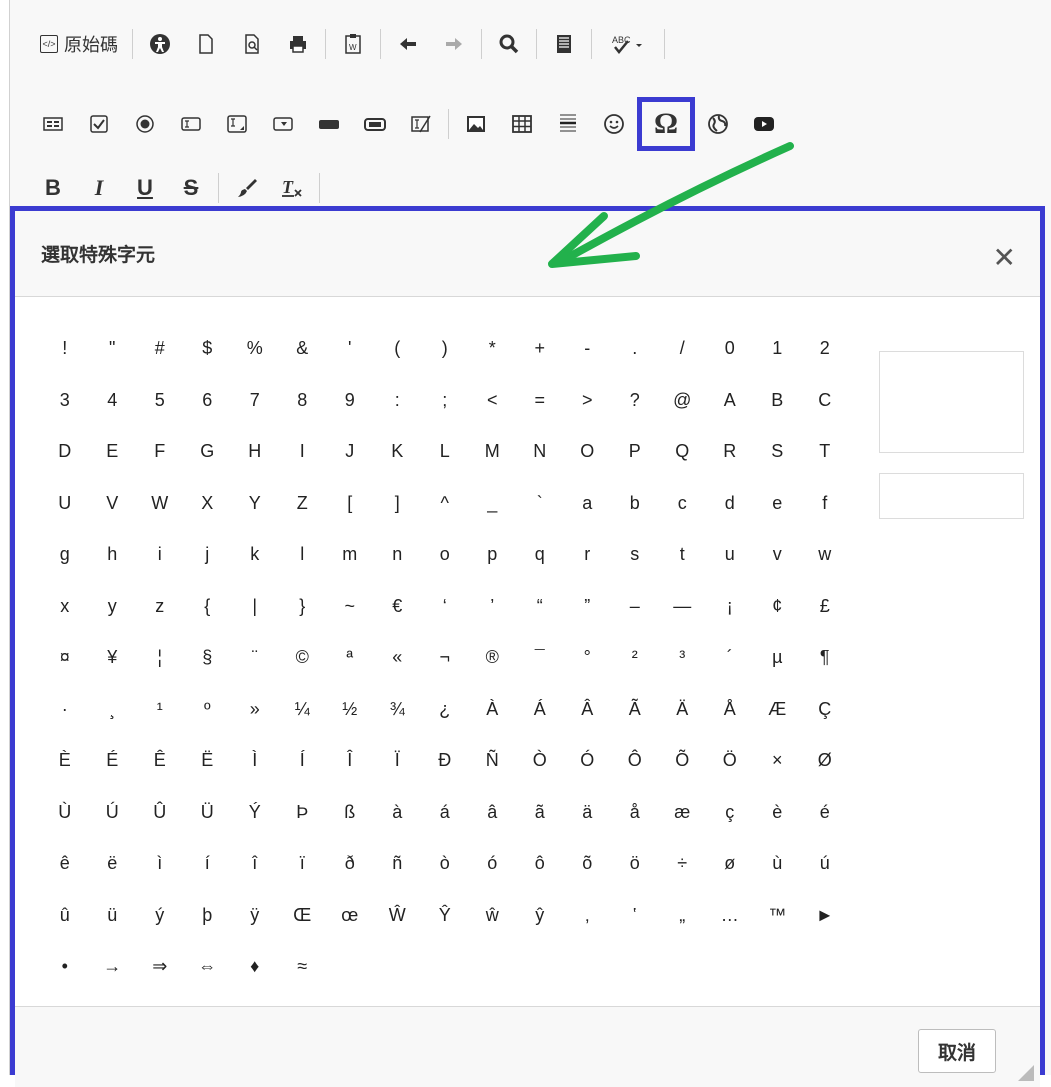 The height and width of the screenshot is (1087, 1051). I want to click on imagebutton-button, so click(375, 124).